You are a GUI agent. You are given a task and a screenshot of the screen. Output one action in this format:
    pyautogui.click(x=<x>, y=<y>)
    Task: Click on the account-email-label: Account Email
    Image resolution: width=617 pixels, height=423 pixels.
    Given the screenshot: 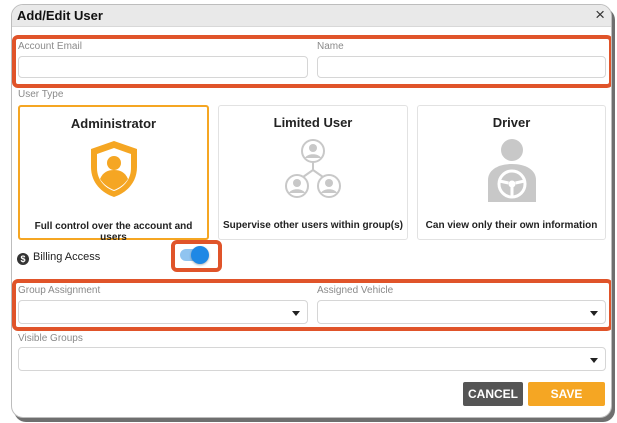 What is the action you would take?
    pyautogui.click(x=50, y=46)
    